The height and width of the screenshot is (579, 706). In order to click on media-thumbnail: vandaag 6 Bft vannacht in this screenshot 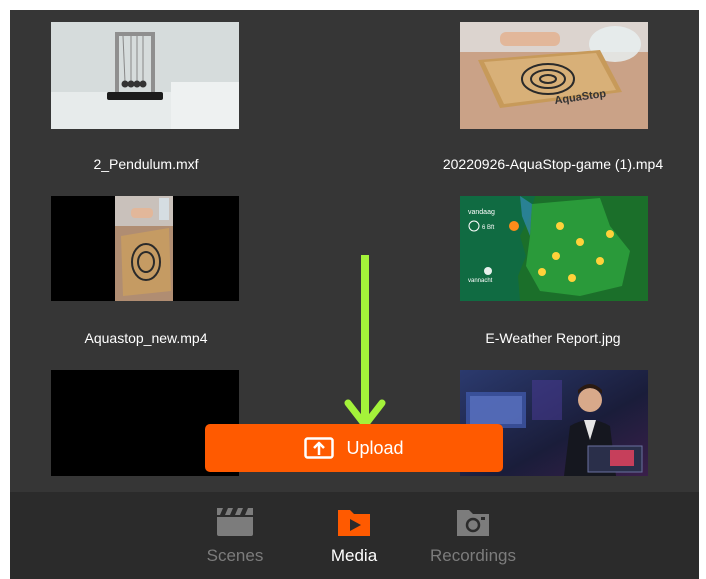, I will do `click(554, 248)`.